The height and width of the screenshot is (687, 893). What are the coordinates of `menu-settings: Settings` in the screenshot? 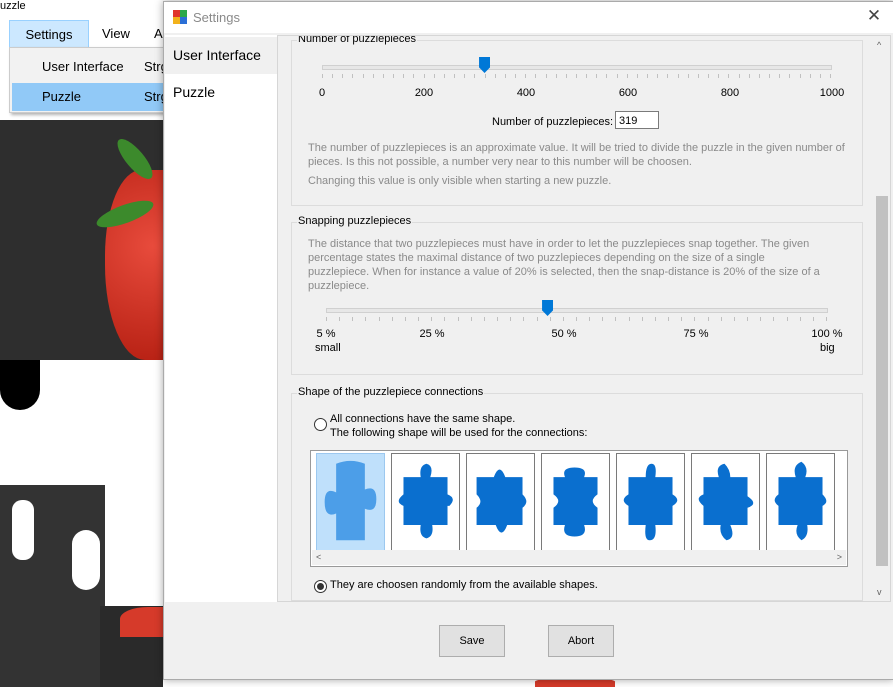 It's located at (49, 34).